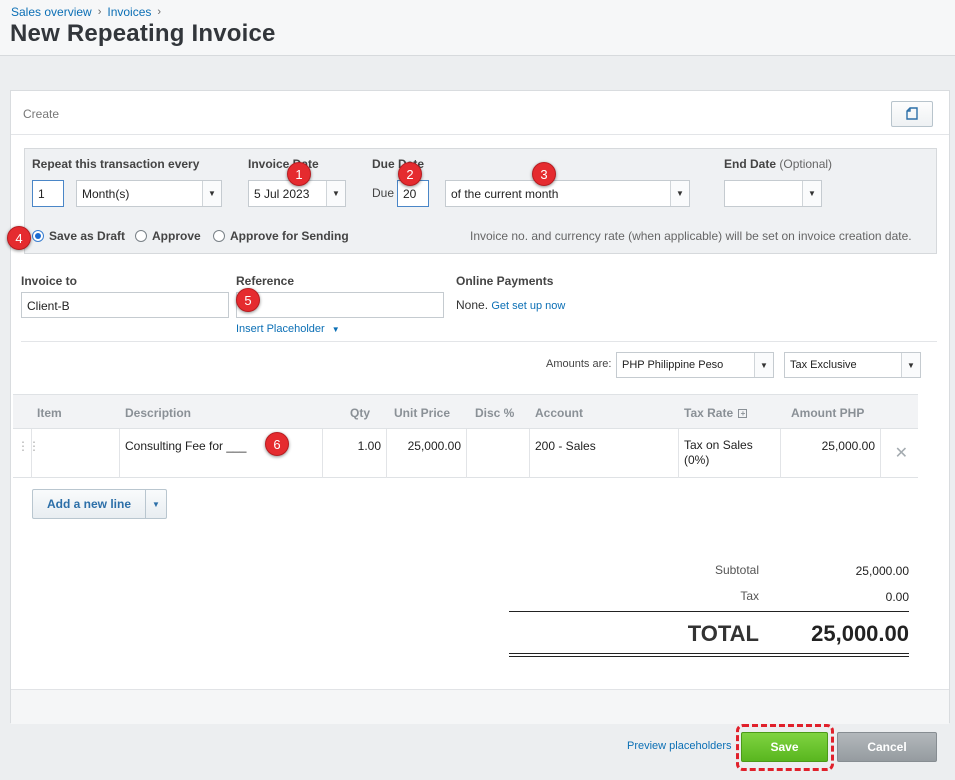  I want to click on due-prefix: Due, so click(383, 193).